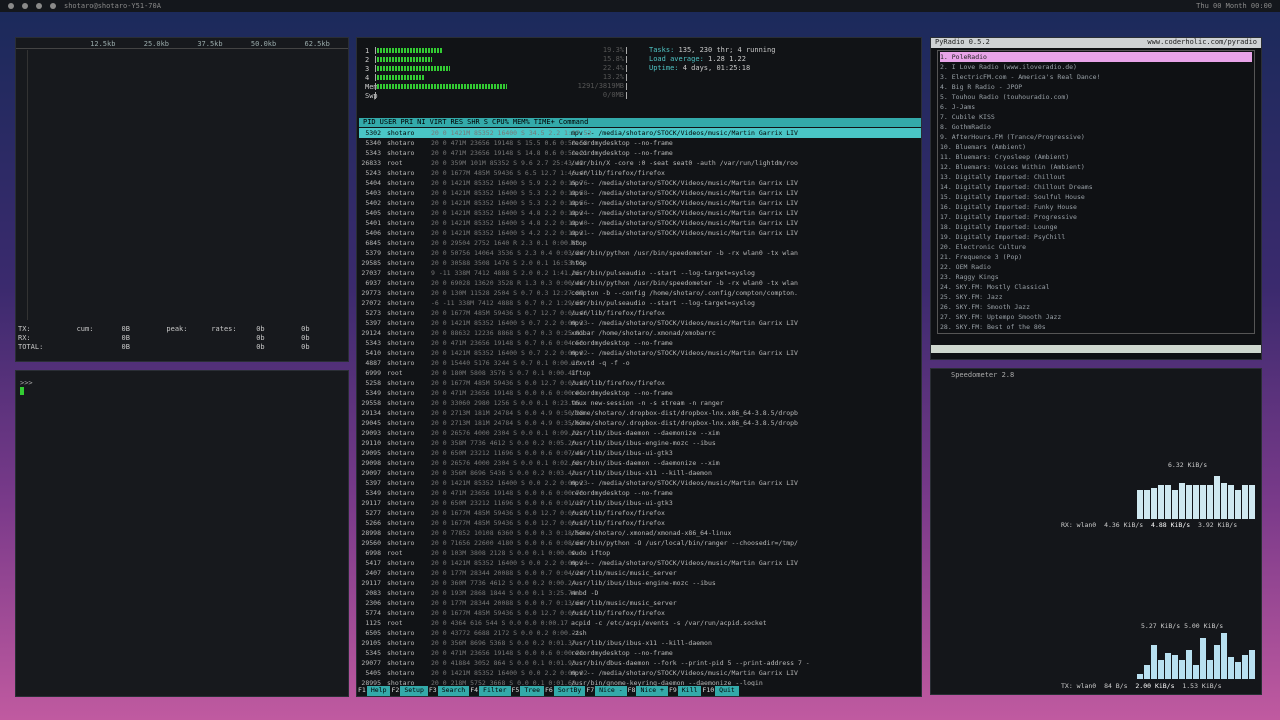  Describe the element at coordinates (1096, 257) in the screenshot. I see `station-item: 21. Frequence 3 (Pop)` at that location.